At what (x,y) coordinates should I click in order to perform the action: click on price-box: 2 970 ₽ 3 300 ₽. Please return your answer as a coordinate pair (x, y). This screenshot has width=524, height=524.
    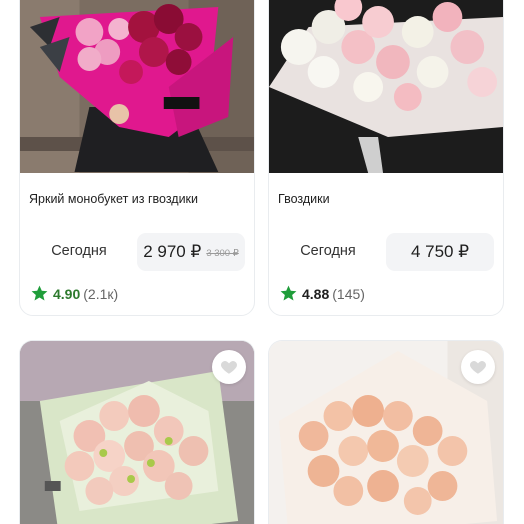
    Looking at the image, I should click on (191, 252).